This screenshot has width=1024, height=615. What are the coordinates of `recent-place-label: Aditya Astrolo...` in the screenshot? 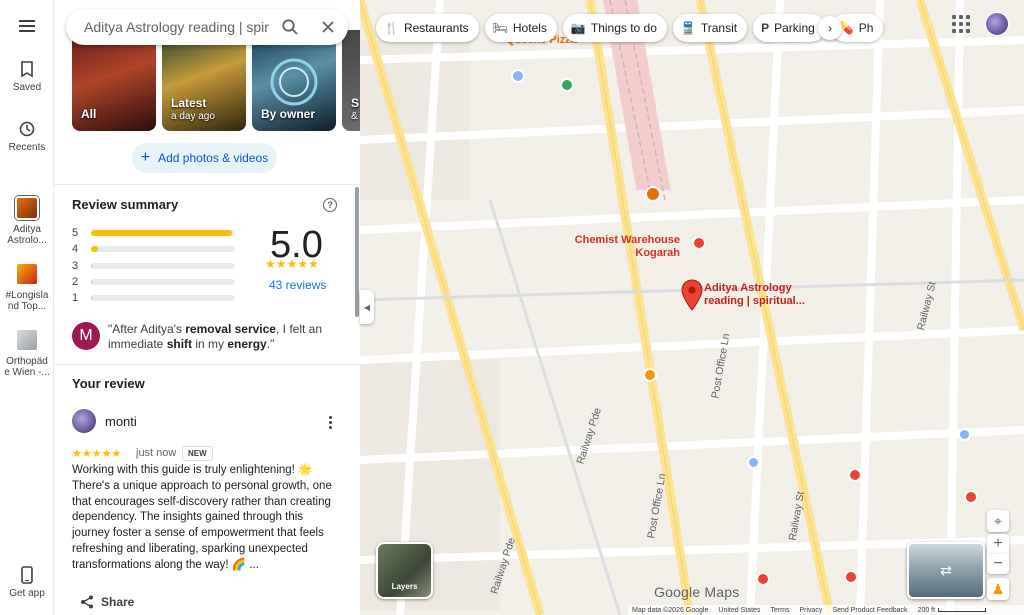 It's located at (27, 235).